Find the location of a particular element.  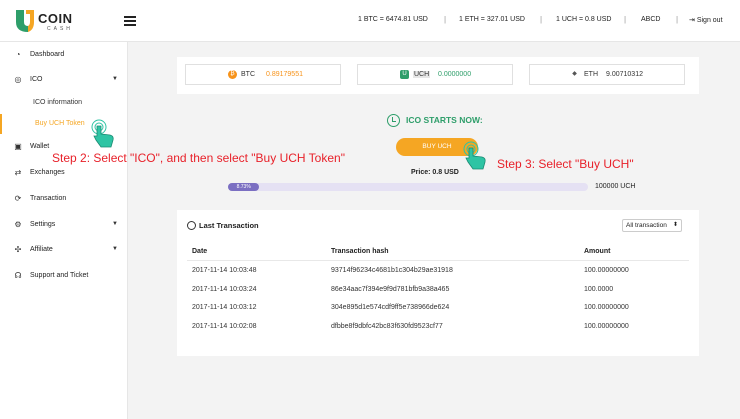

exchange-arrows-icon: ⇄ is located at coordinates (18, 172).